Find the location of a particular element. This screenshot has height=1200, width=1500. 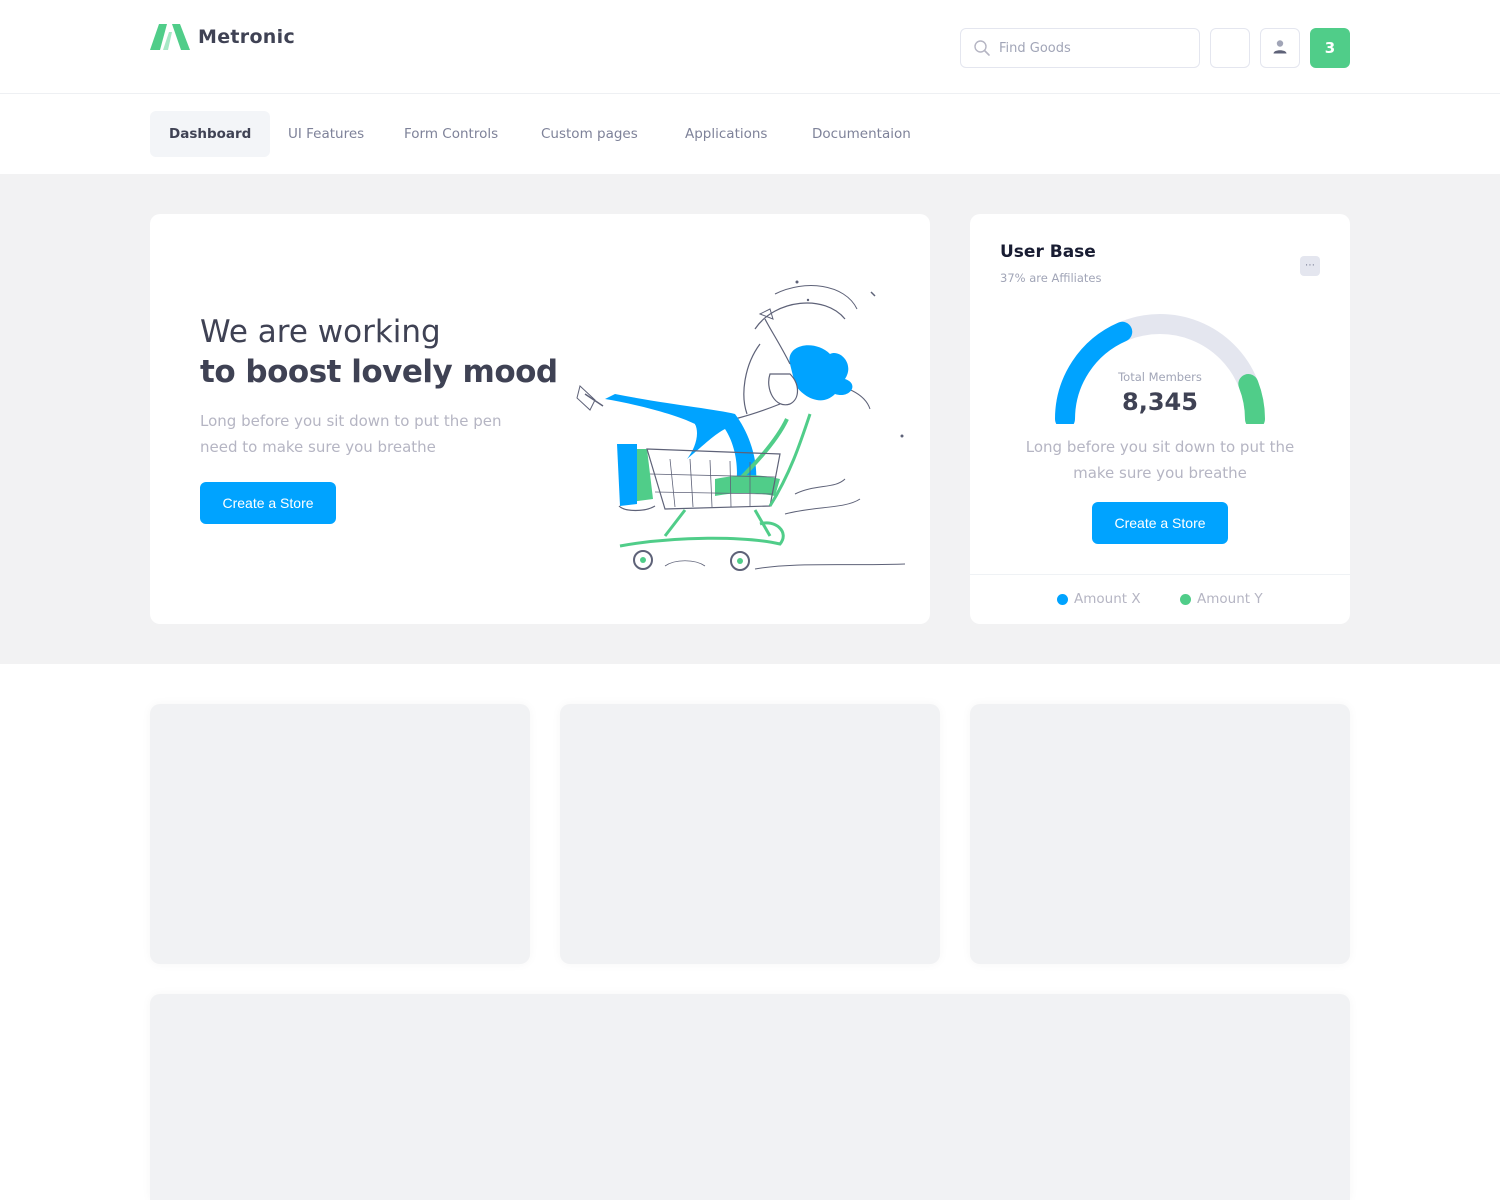

create-store-button: Create a Store is located at coordinates (268, 503).